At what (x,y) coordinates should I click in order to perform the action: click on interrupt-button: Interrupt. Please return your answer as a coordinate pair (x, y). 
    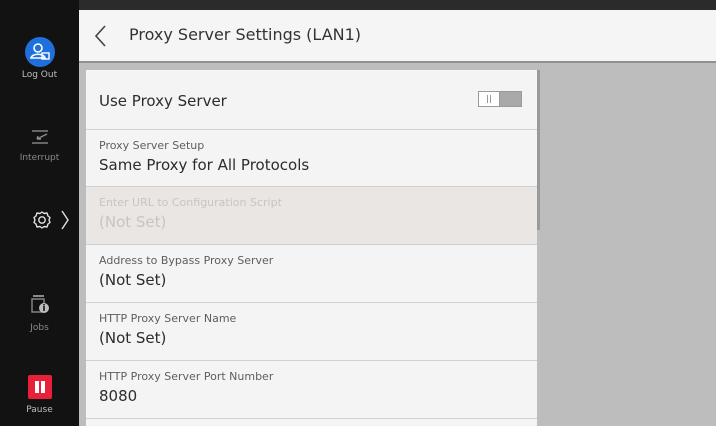
    Looking at the image, I should click on (39, 145).